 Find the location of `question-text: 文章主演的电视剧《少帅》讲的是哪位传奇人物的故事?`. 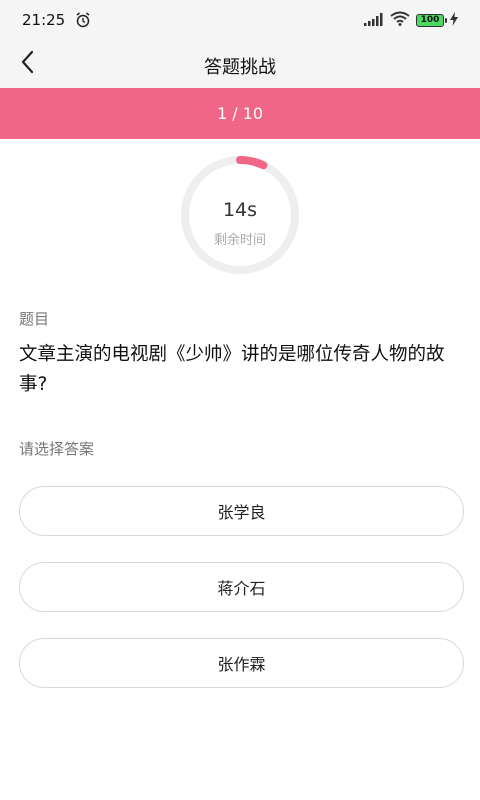

question-text: 文章主演的电视剧《少帅》讲的是哪位传奇人物的故事? is located at coordinates (232, 369).